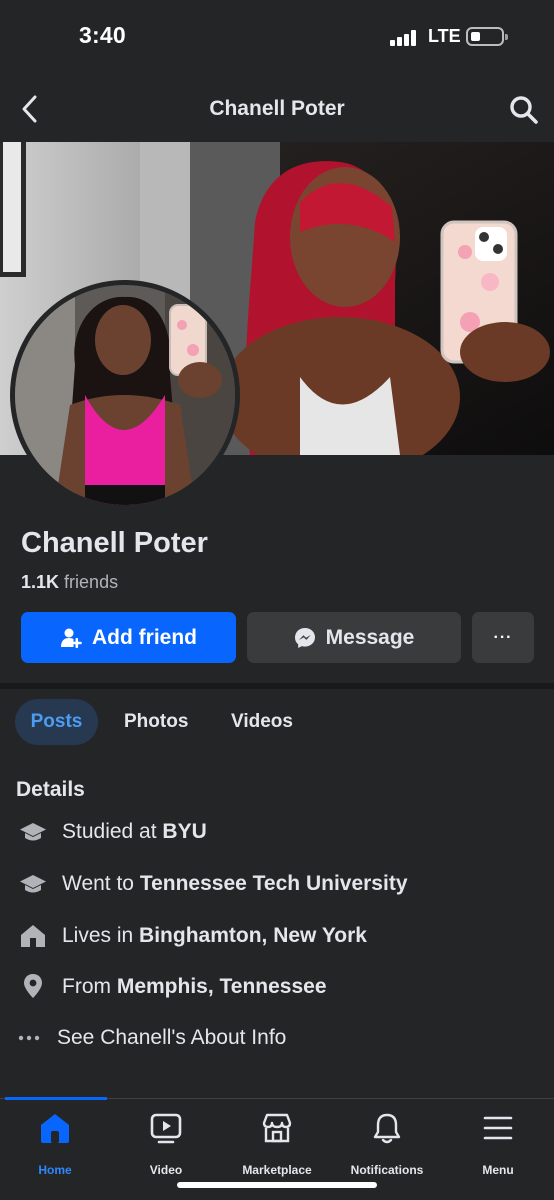  What do you see at coordinates (172, 1037) in the screenshot?
I see `see-about-info-label: See Chanell's About Info` at bounding box center [172, 1037].